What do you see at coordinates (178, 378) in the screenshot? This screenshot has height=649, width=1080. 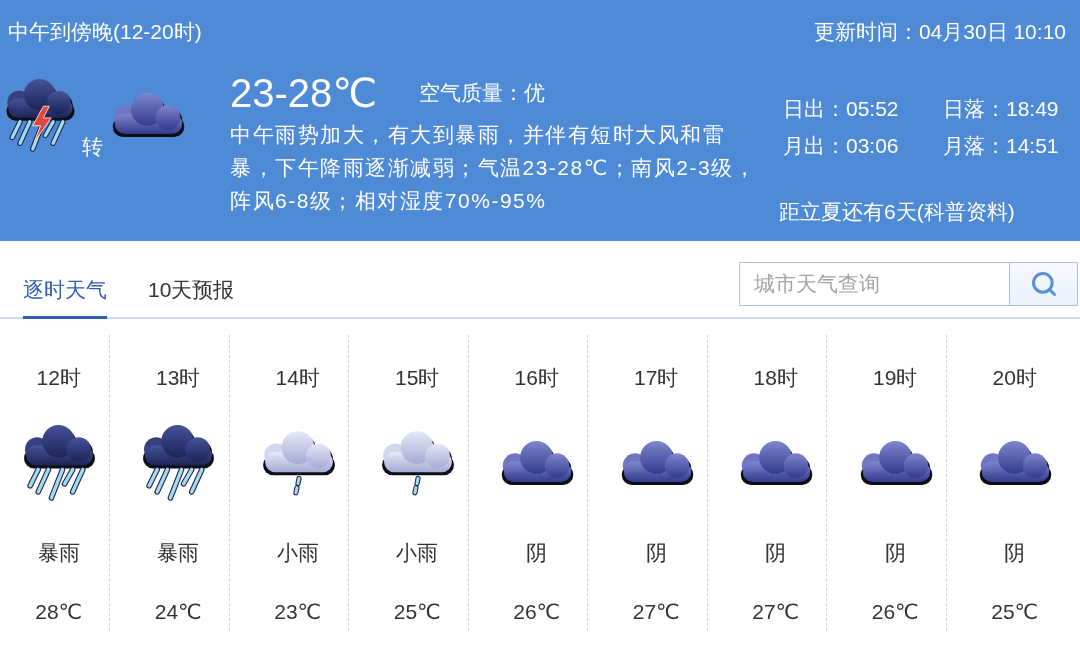 I see `hour-label: 13时` at bounding box center [178, 378].